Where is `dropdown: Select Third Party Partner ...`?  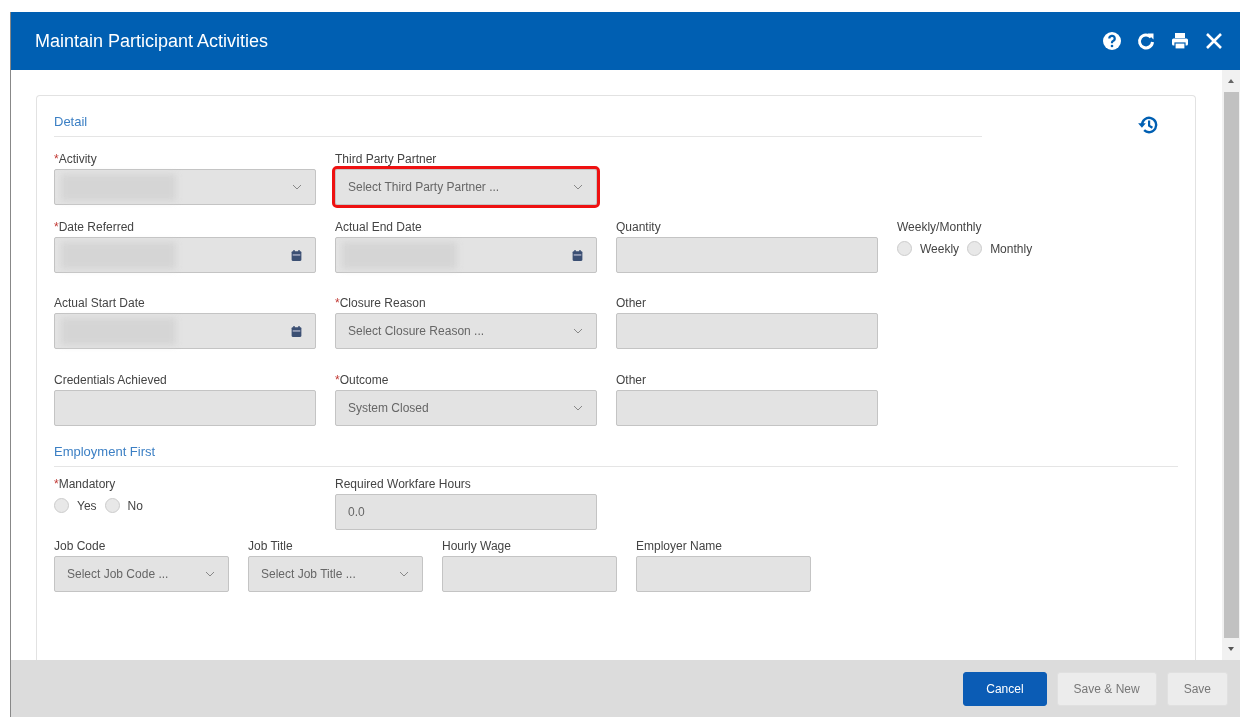
dropdown: Select Third Party Partner ... is located at coordinates (466, 187).